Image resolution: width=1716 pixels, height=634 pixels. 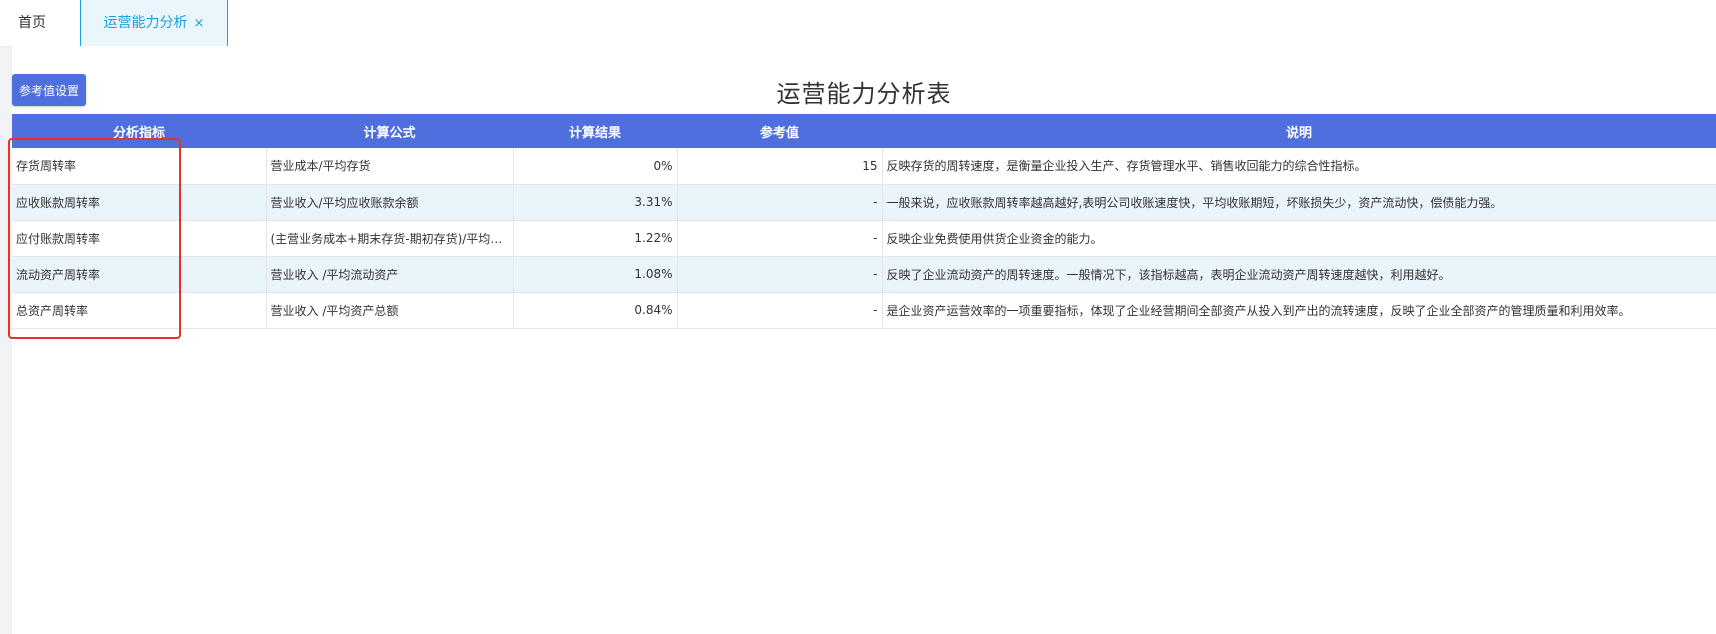 What do you see at coordinates (595, 166) in the screenshot?
I see `cell-result: 0%` at bounding box center [595, 166].